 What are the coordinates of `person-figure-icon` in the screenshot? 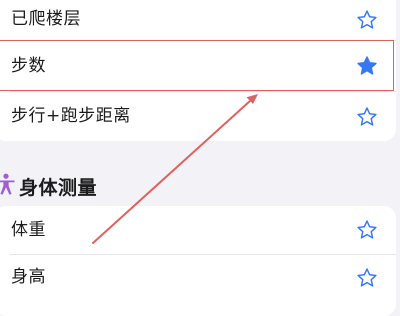 It's located at (7, 184).